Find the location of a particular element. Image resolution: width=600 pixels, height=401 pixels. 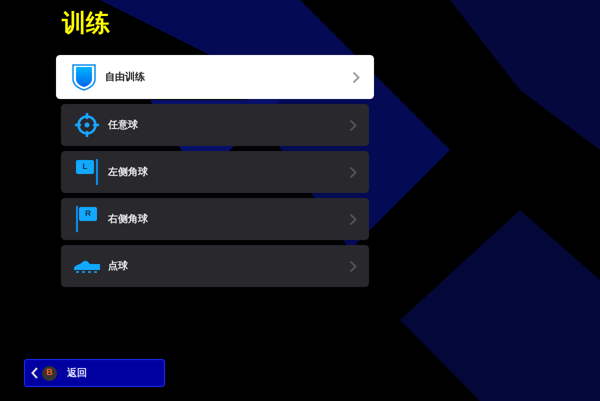

menu-item: 点球 is located at coordinates (215, 266).